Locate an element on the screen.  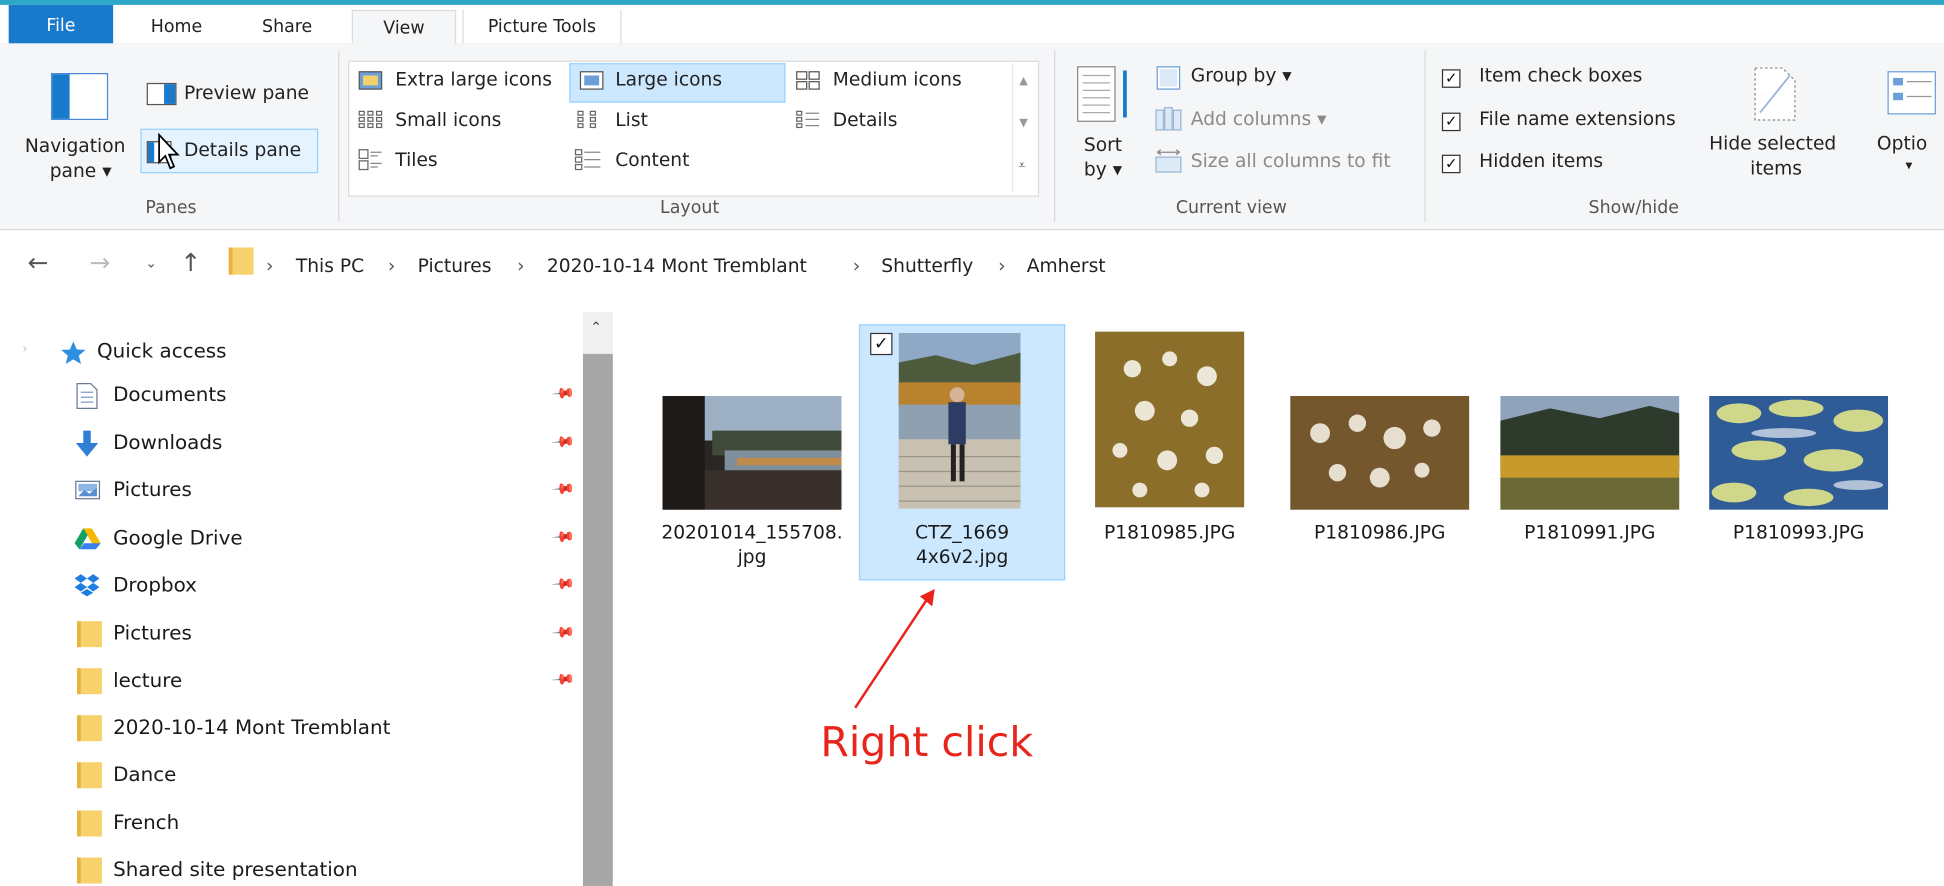
large-icons-option: Large icons is located at coordinates (668, 79).